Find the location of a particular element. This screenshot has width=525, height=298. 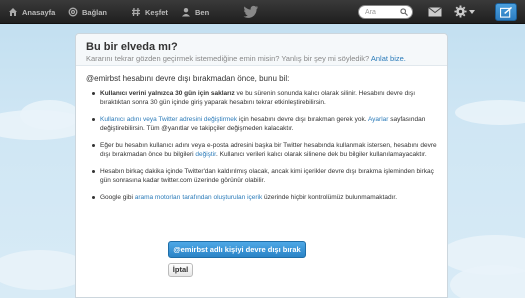

compose-tweet-button is located at coordinates (506, 12).